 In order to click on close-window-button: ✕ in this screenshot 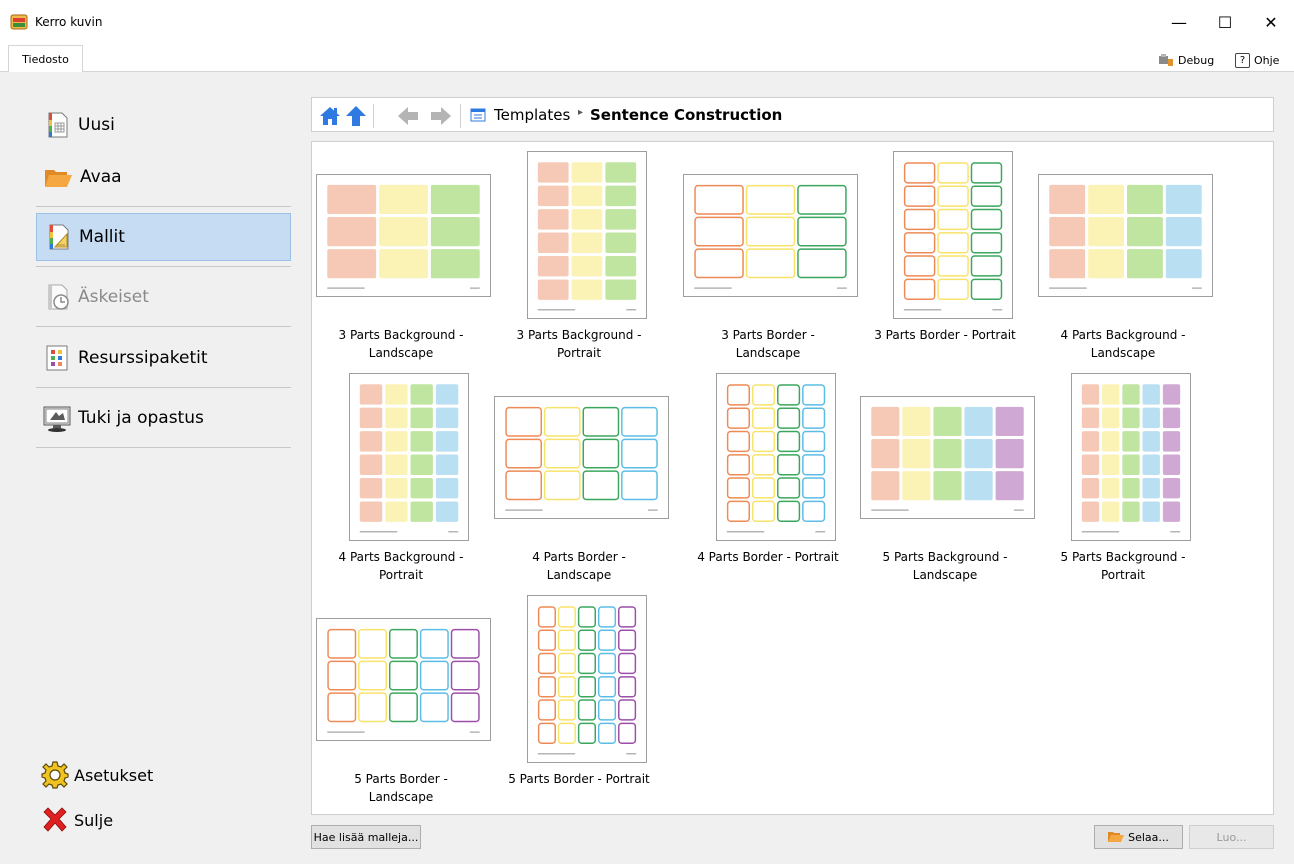, I will do `click(1271, 22)`.